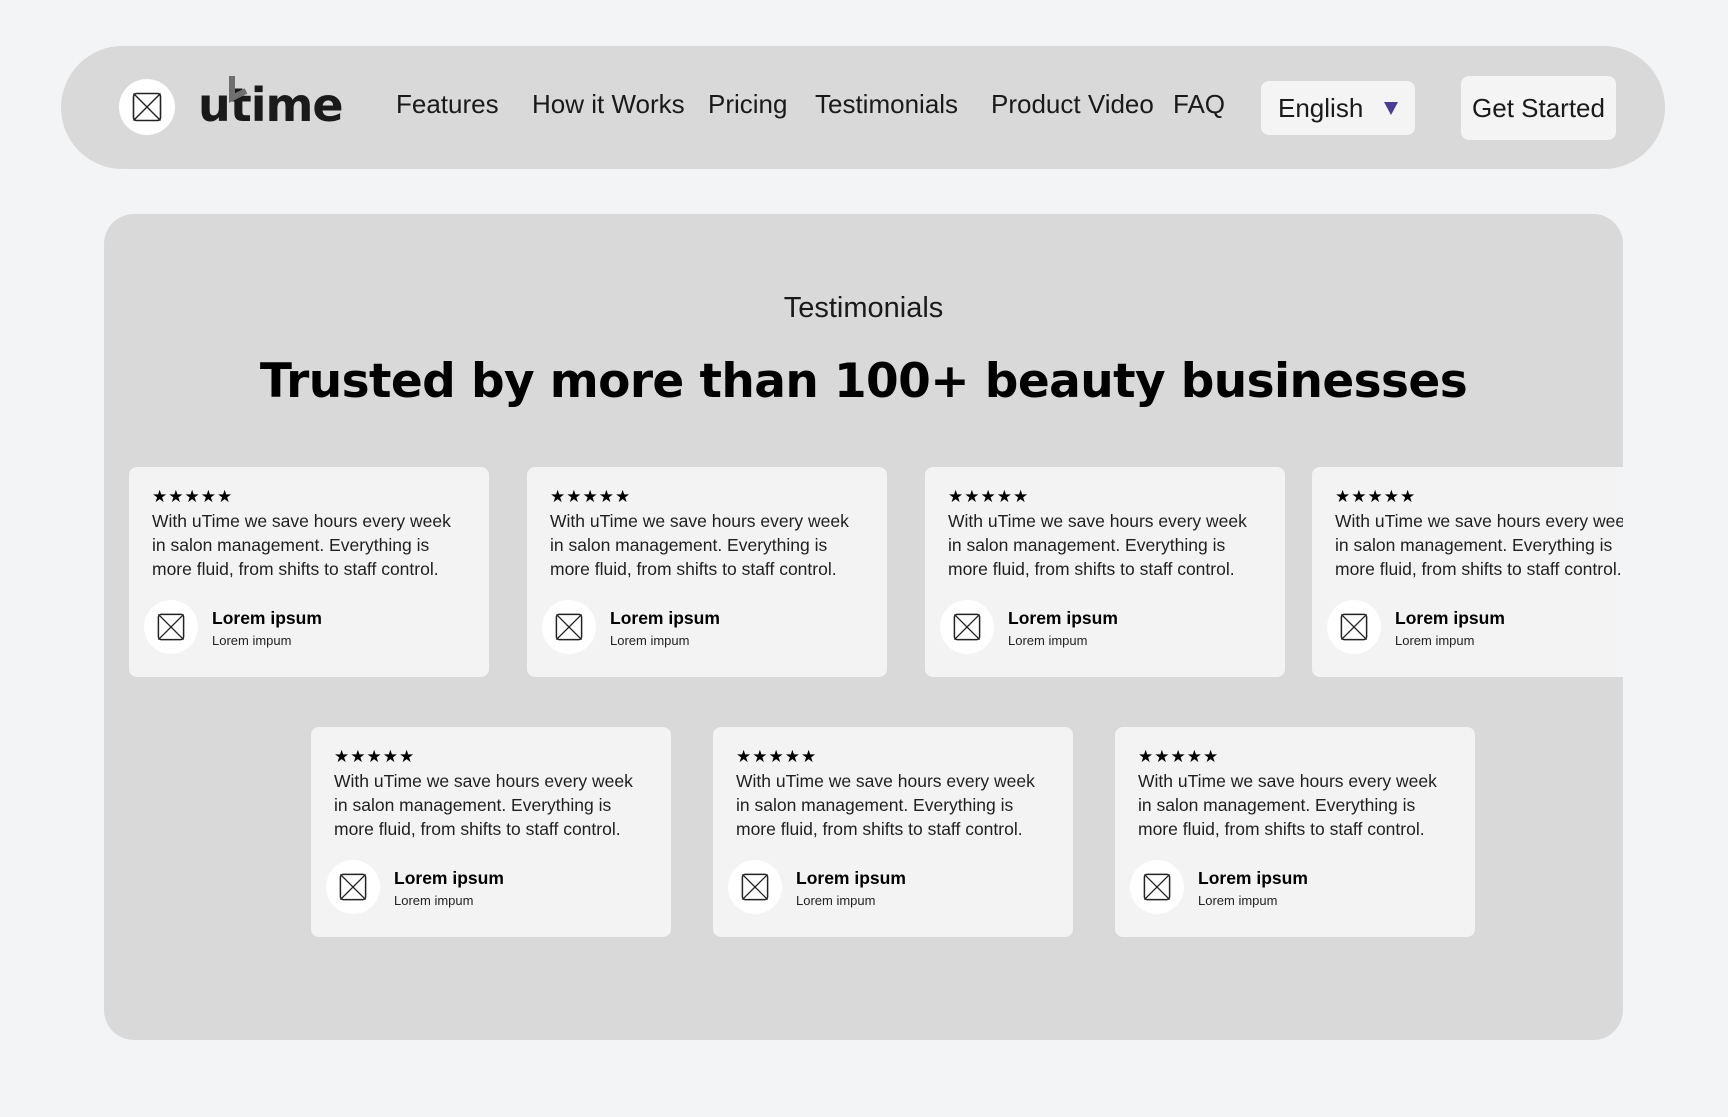 The image size is (1728, 1117). I want to click on nav-link-faq: FAQ, so click(1199, 104).